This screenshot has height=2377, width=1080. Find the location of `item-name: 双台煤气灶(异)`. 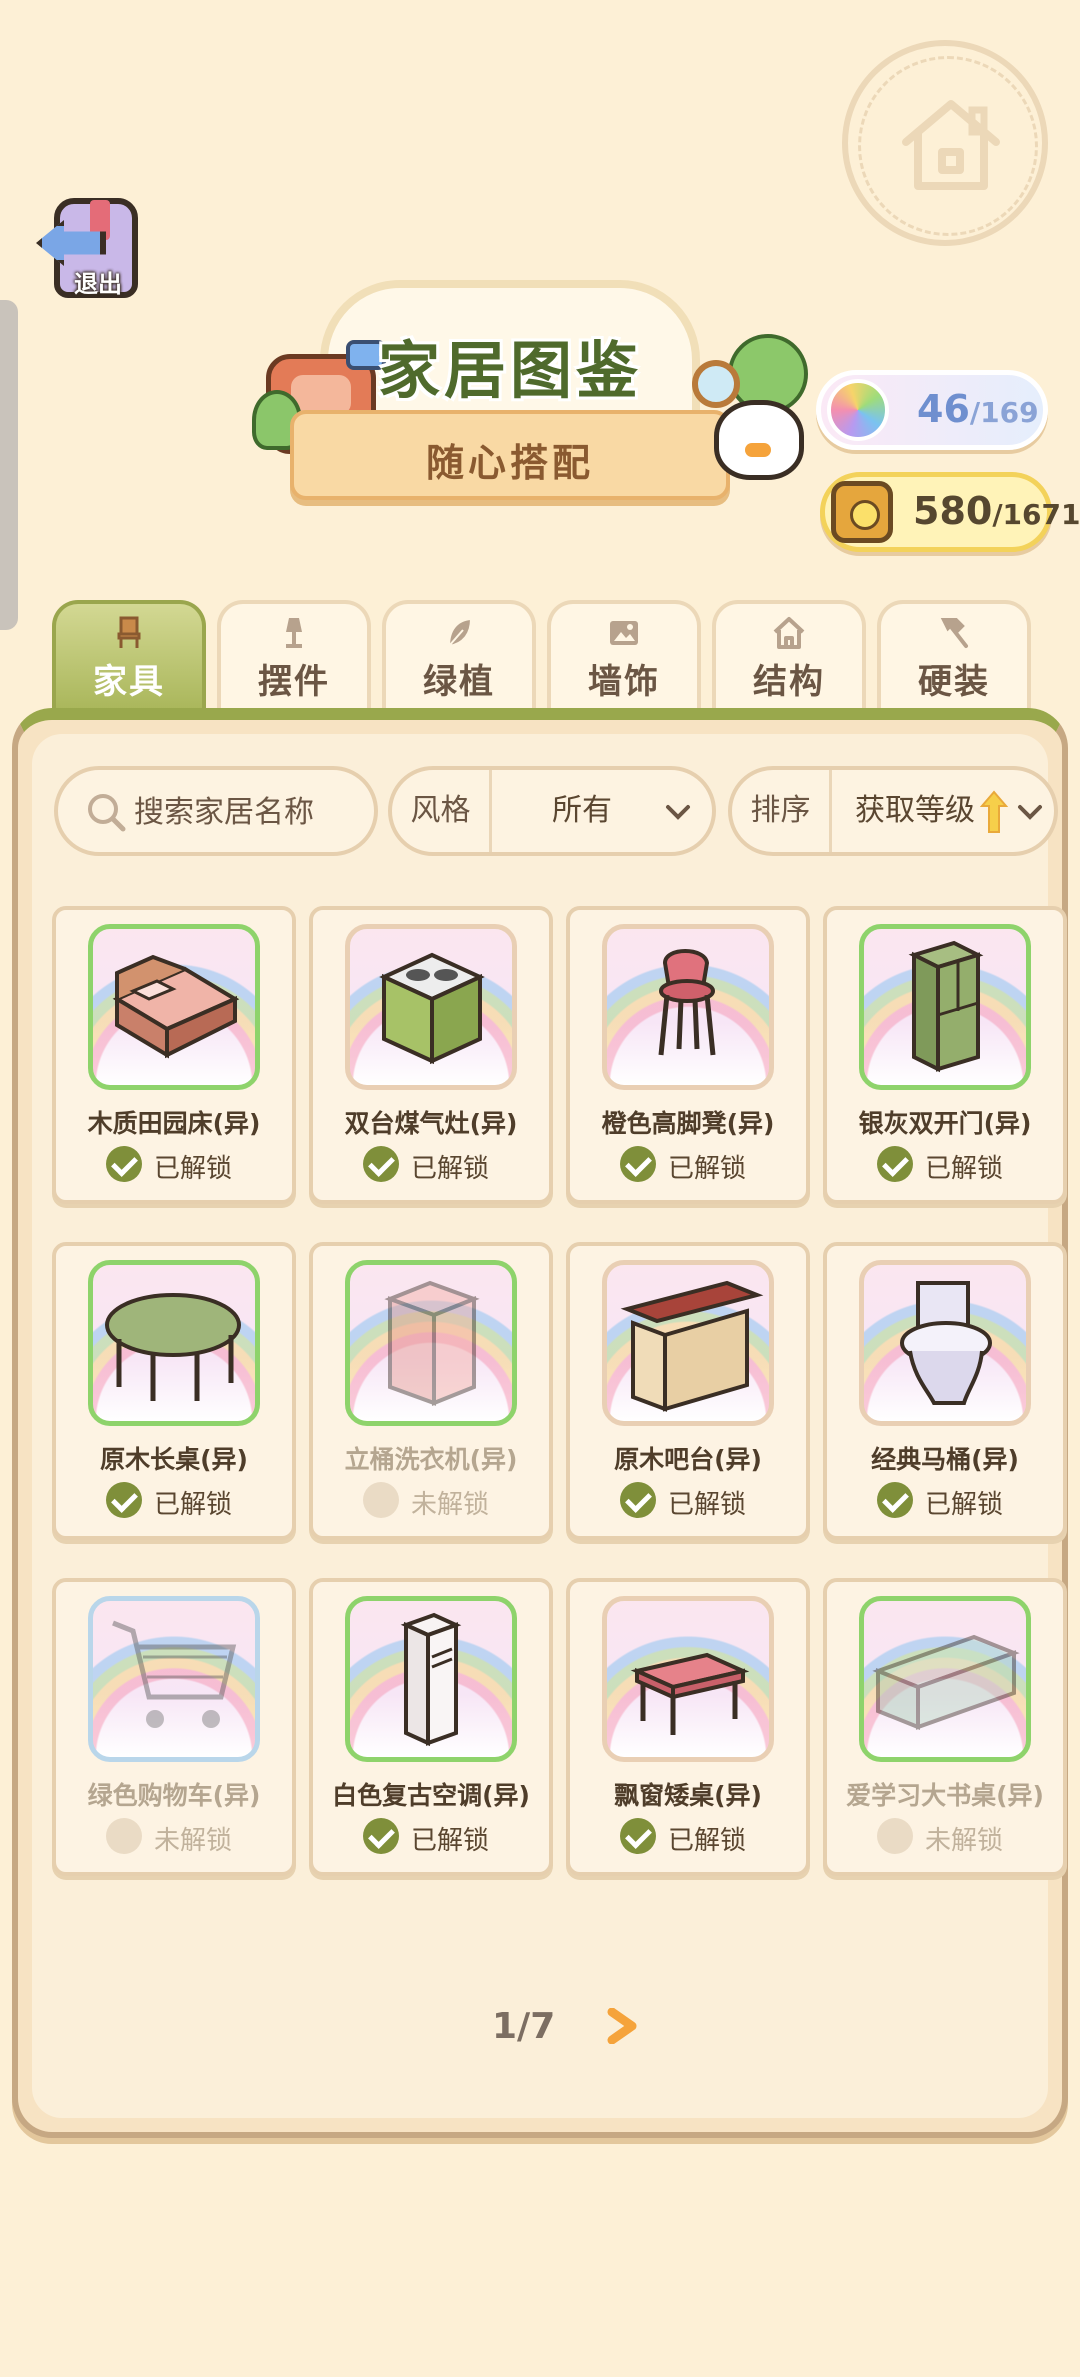

item-name: 双台煤气灶(异) is located at coordinates (431, 1123).